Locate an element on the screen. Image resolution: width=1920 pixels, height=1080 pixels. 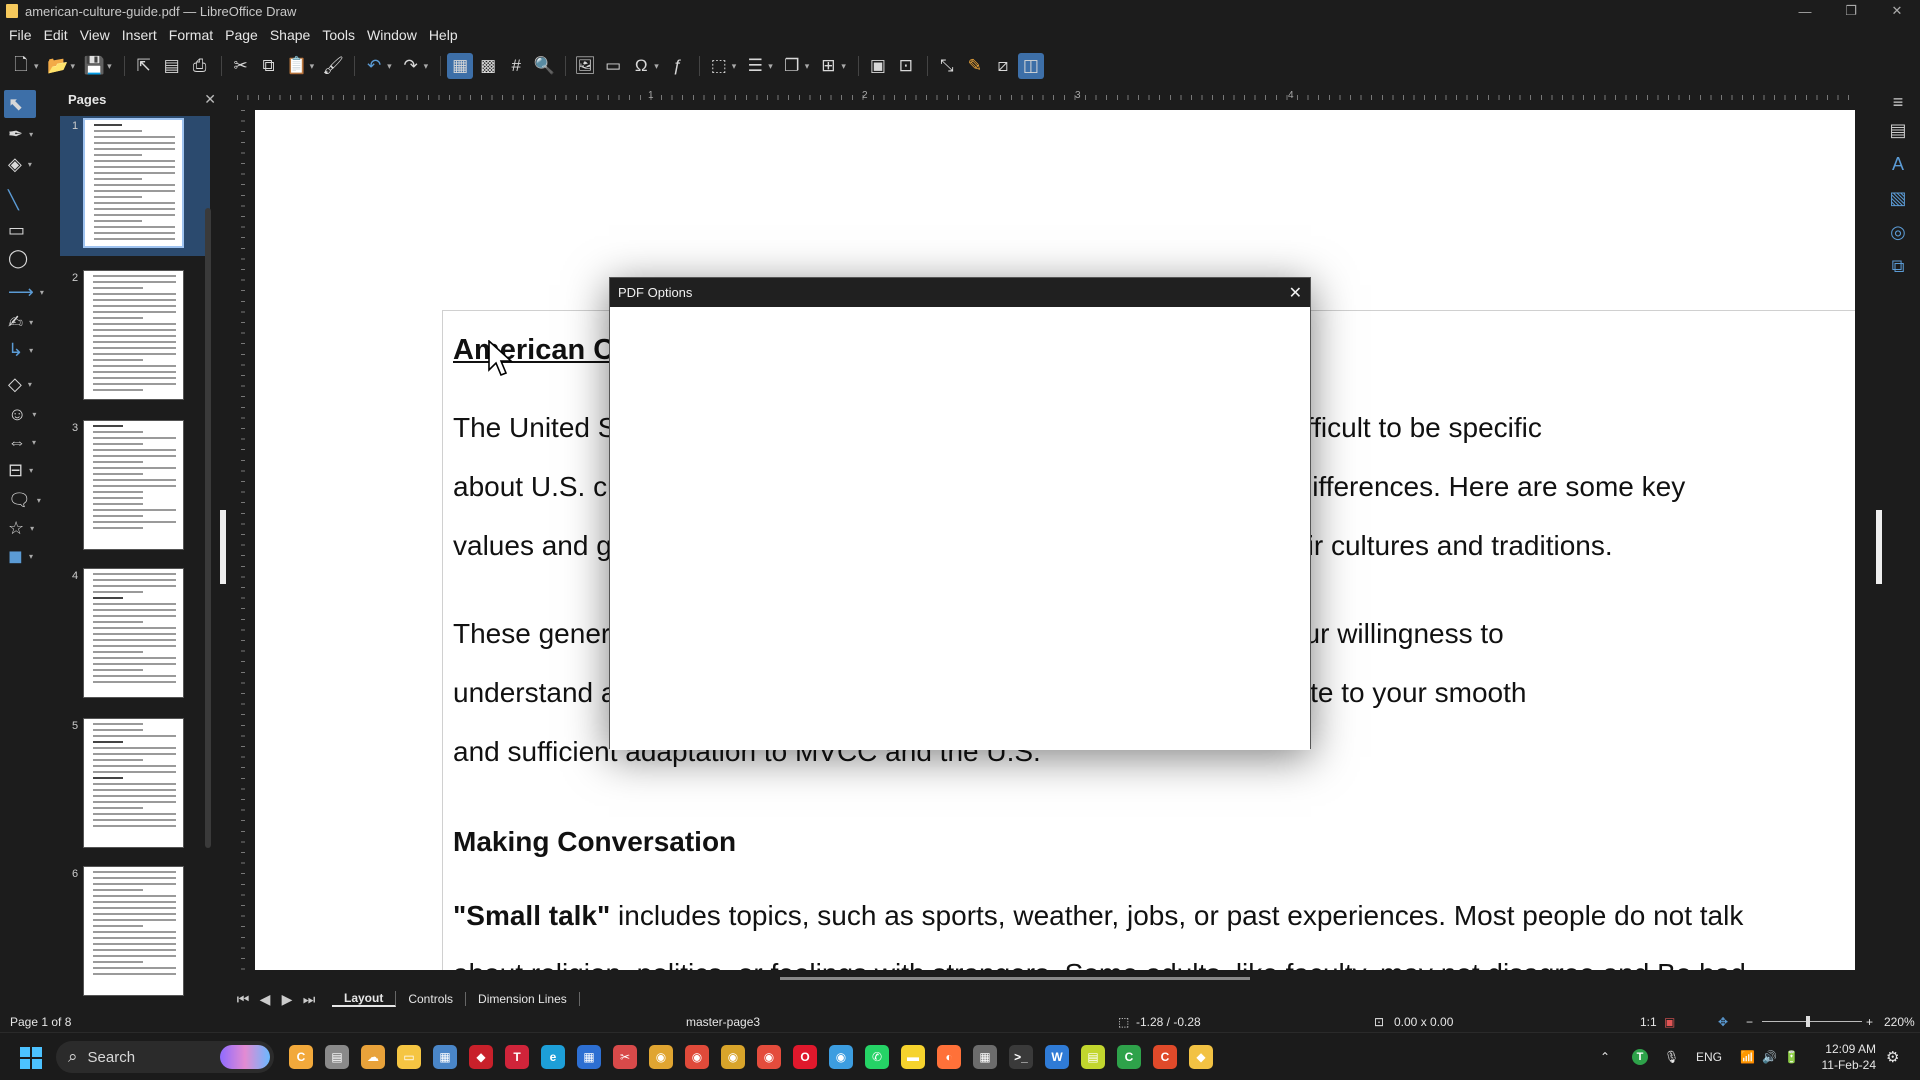
zoom-icon: 🔍 is located at coordinates (544, 66).